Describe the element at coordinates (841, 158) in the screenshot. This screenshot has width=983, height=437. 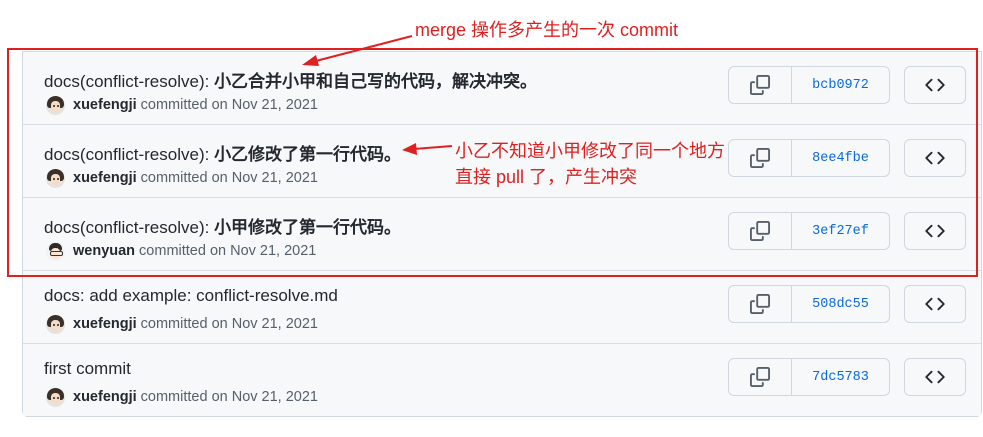
I see `commit-sha-link: 8ee4fbe` at that location.